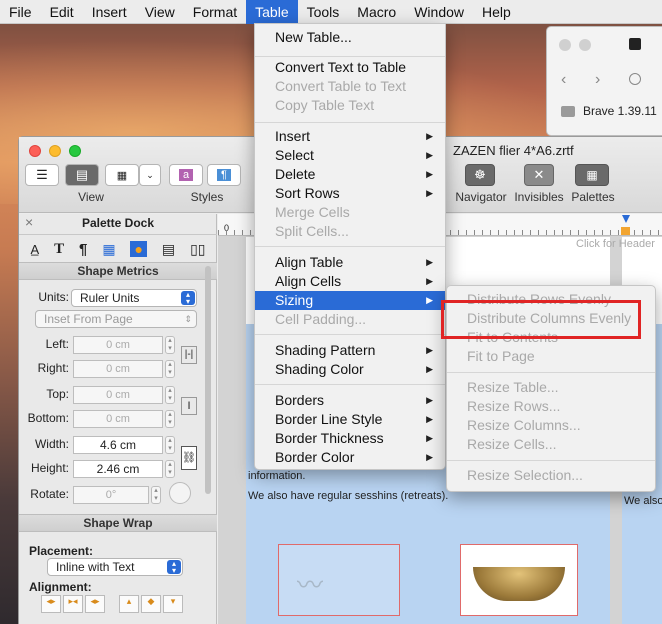 The height and width of the screenshot is (624, 662). What do you see at coordinates (197, 249) in the screenshot?
I see `book-tab-icon: ▯▯` at bounding box center [197, 249].